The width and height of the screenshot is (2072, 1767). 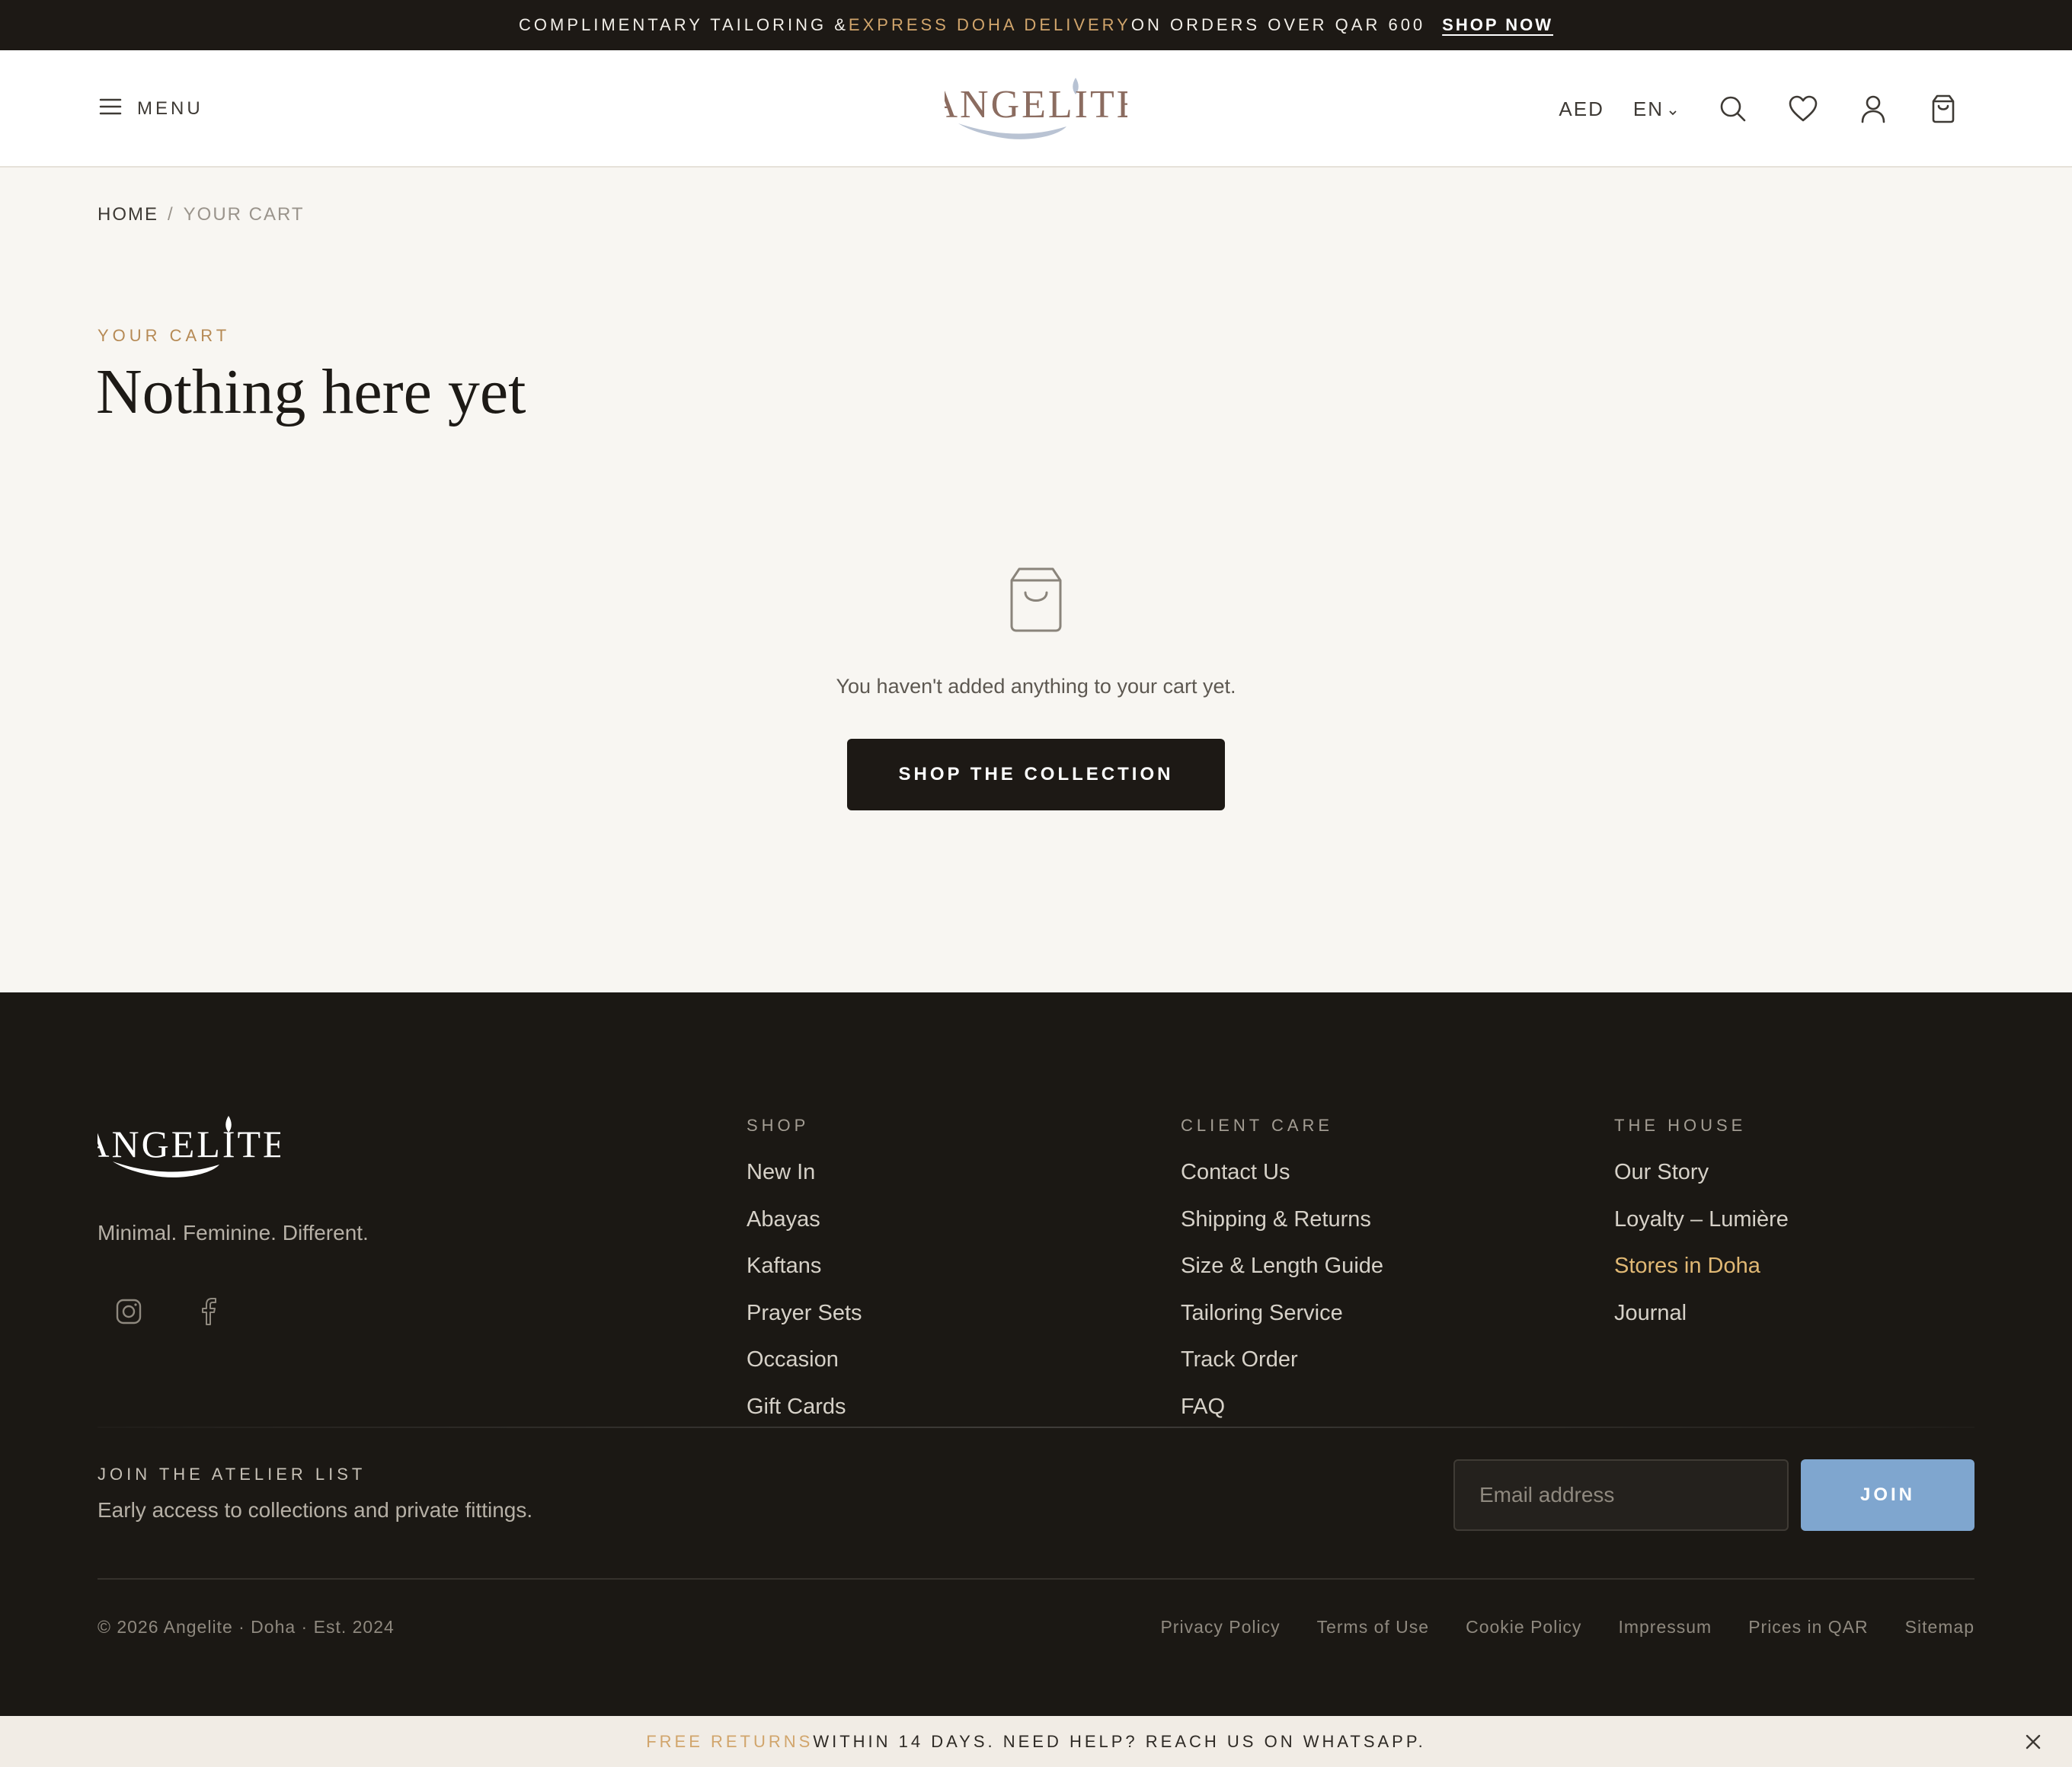 I want to click on user-icon, so click(x=1873, y=108).